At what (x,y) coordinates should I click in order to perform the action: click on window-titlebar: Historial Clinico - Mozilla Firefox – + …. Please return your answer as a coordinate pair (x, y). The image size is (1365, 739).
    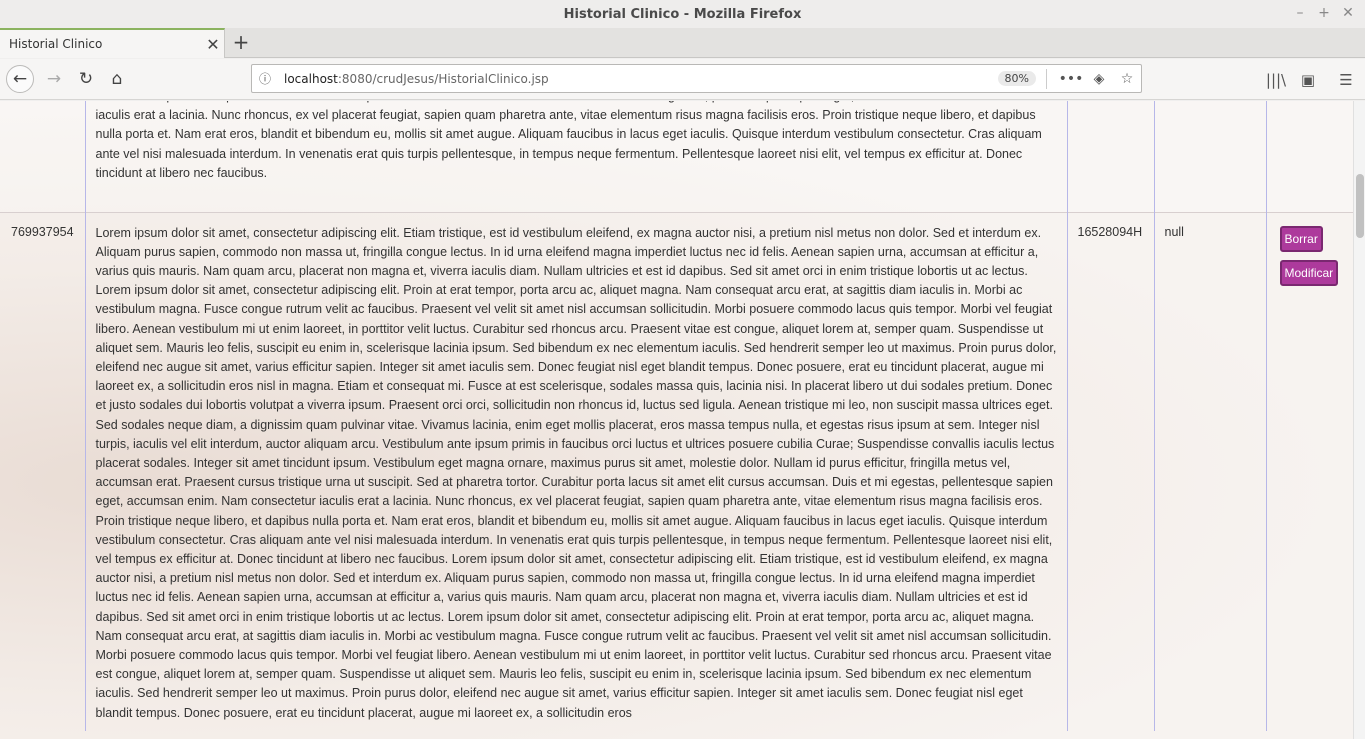
    Looking at the image, I should click on (682, 14).